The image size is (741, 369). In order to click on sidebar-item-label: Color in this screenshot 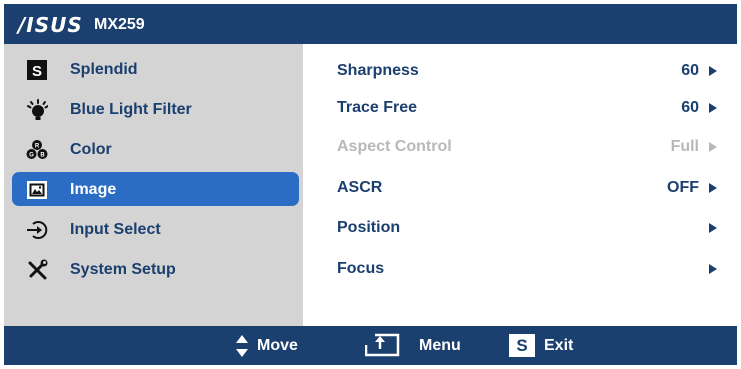, I will do `click(91, 149)`.